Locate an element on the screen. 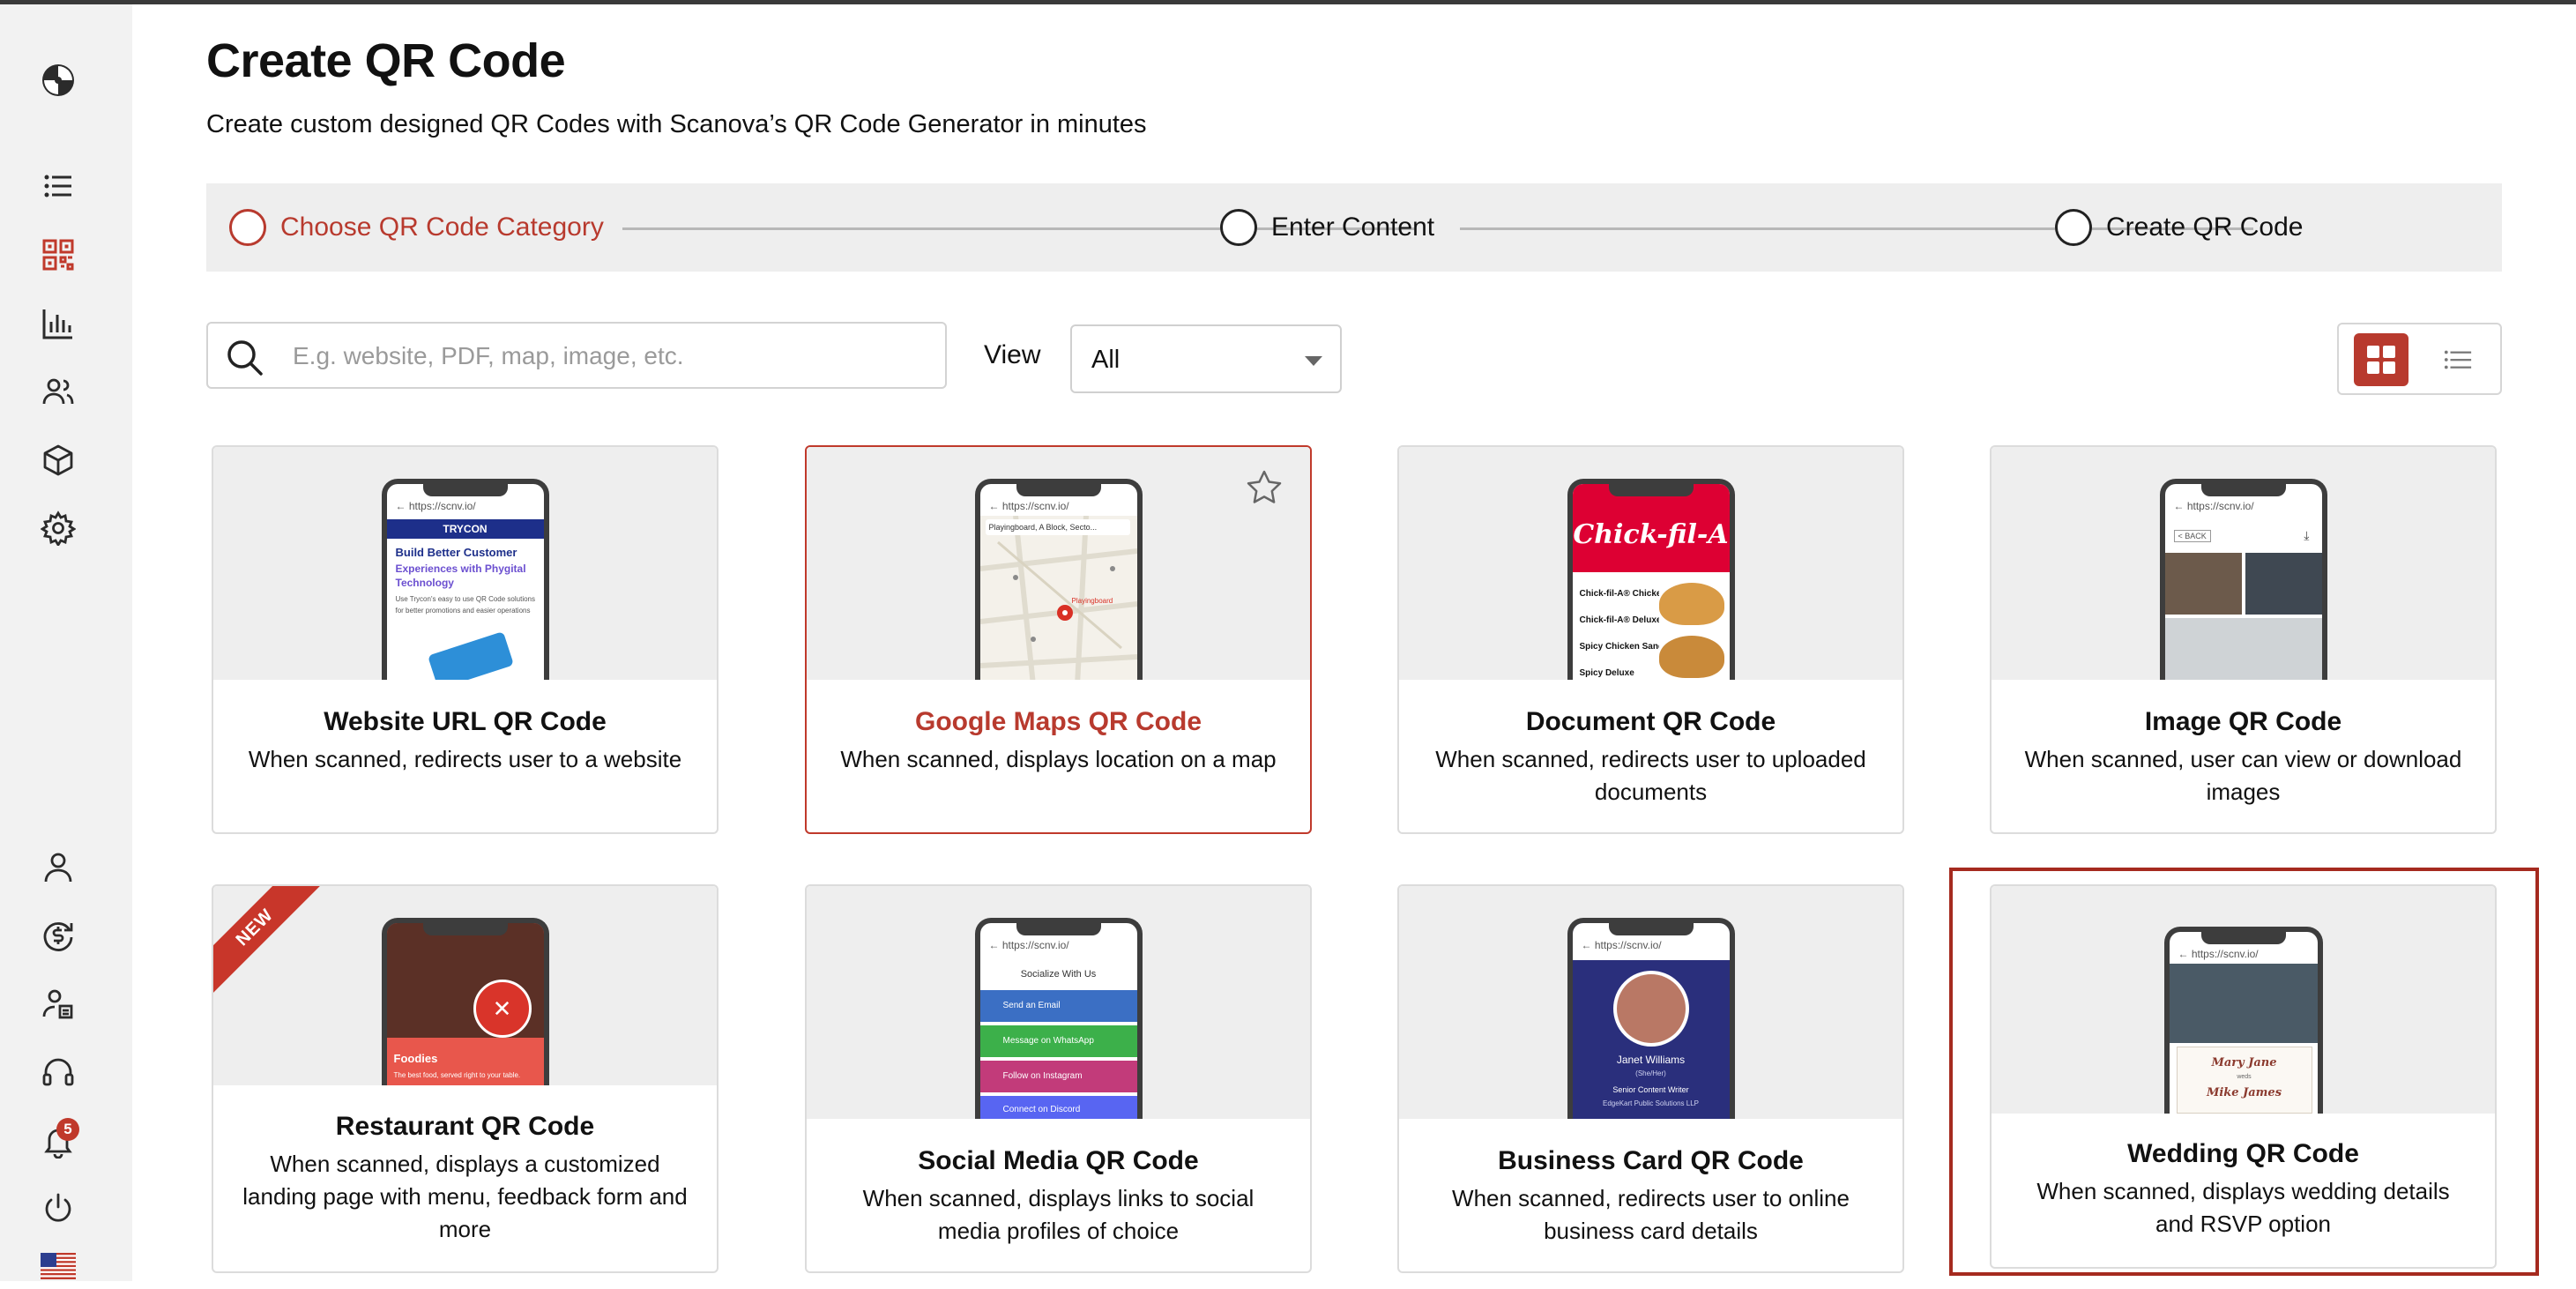  box-icon is located at coordinates (58, 460).